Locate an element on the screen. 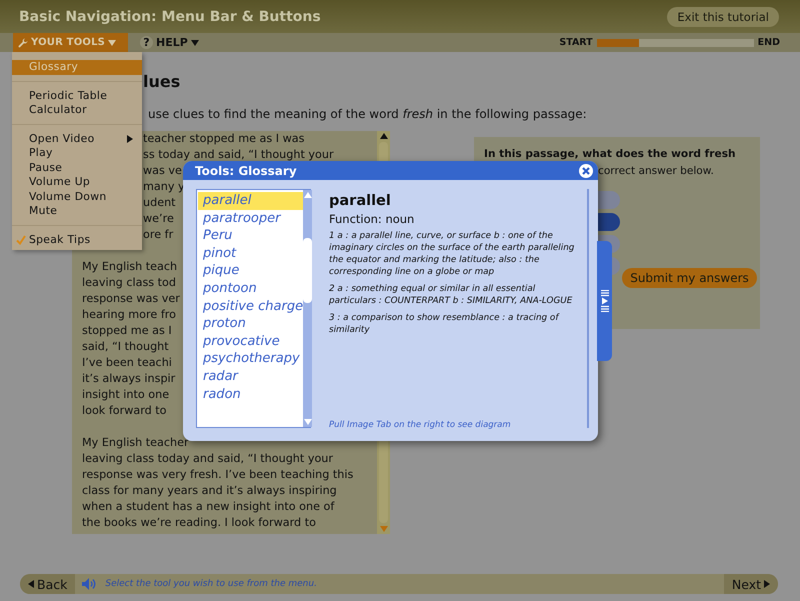 Image resolution: width=800 pixels, height=601 pixels. question-text: In this passage, what does the word fresh is located at coordinates (610, 154).